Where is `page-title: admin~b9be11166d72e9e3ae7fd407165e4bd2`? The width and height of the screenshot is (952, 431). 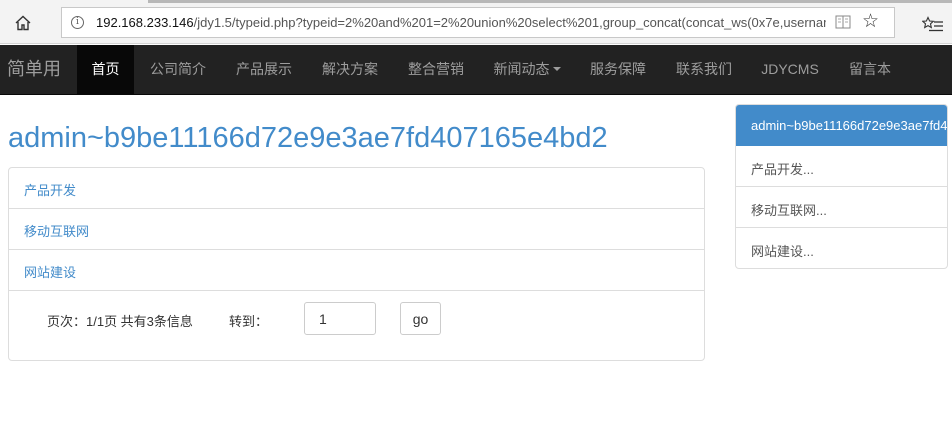 page-title: admin~b9be11166d72e9e3ae7fd407165e4bd2 is located at coordinates (308, 138).